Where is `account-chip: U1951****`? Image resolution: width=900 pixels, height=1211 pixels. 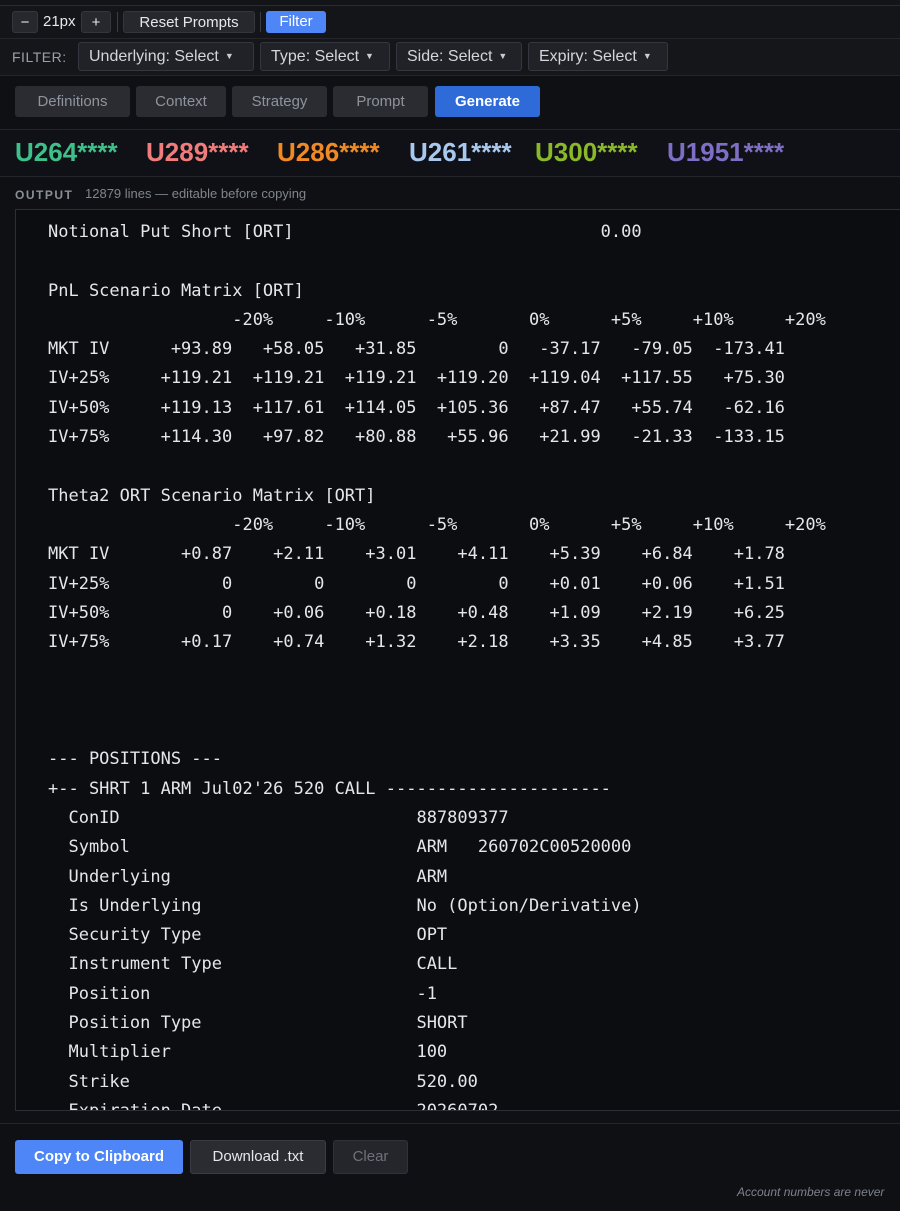 account-chip: U1951**** is located at coordinates (725, 152).